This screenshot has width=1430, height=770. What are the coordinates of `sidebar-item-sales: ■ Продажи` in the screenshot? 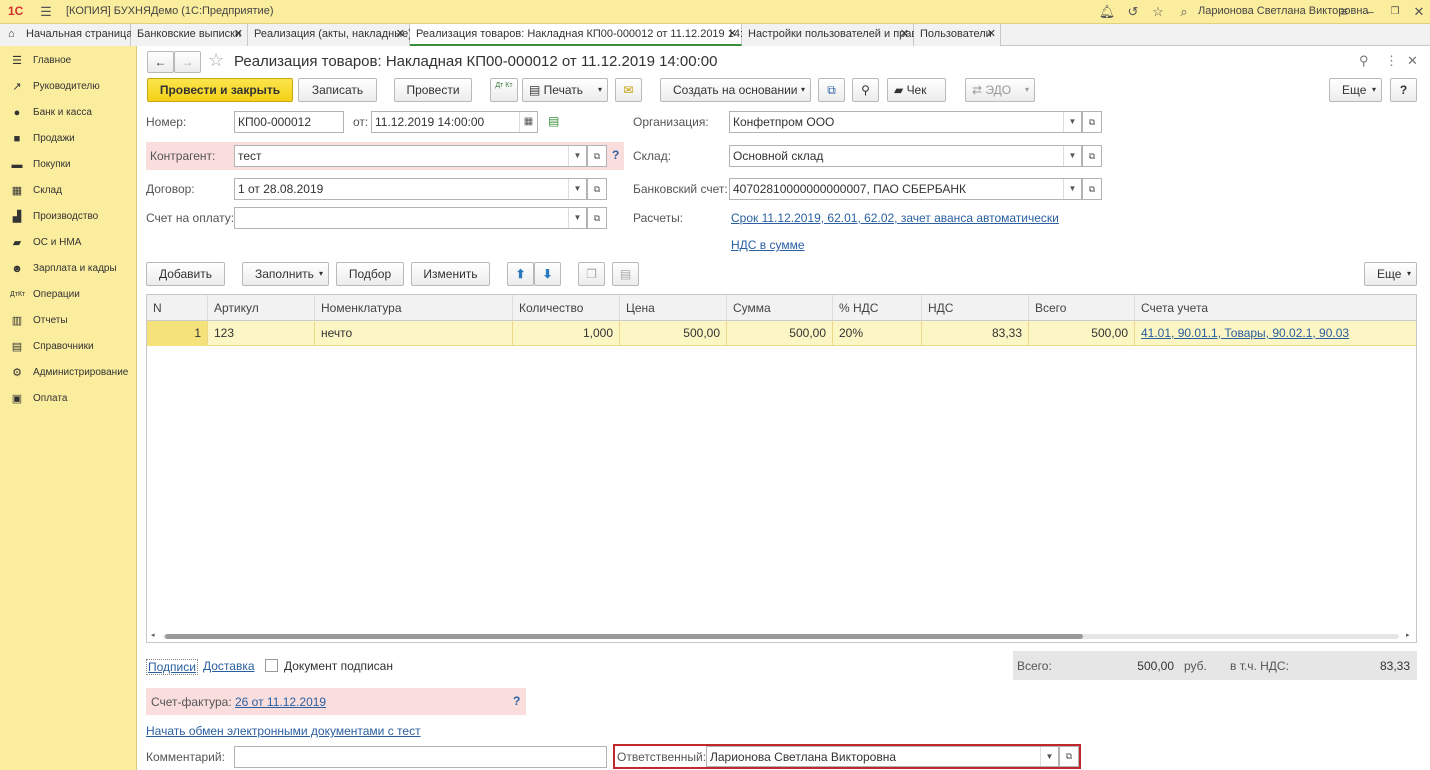 It's located at (68, 139).